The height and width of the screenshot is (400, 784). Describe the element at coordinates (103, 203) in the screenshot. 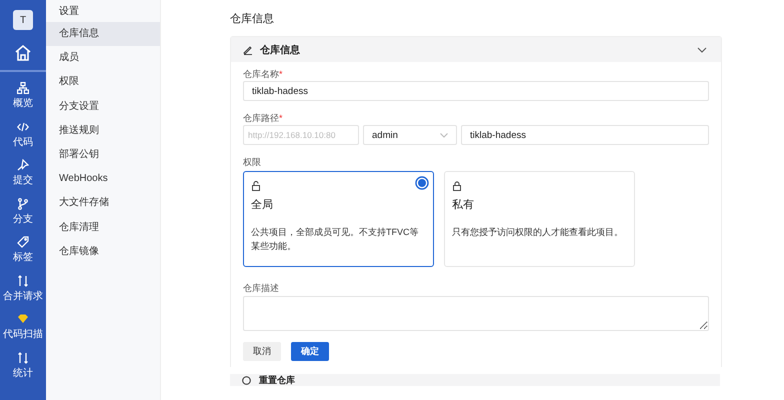

I see `sidebar-item: 大文件存储` at that location.